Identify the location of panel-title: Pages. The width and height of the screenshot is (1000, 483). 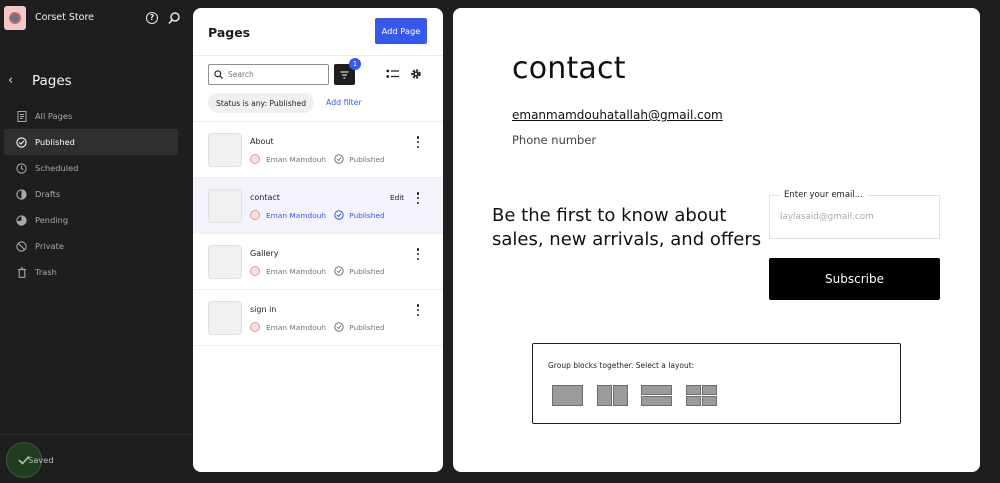
(229, 32).